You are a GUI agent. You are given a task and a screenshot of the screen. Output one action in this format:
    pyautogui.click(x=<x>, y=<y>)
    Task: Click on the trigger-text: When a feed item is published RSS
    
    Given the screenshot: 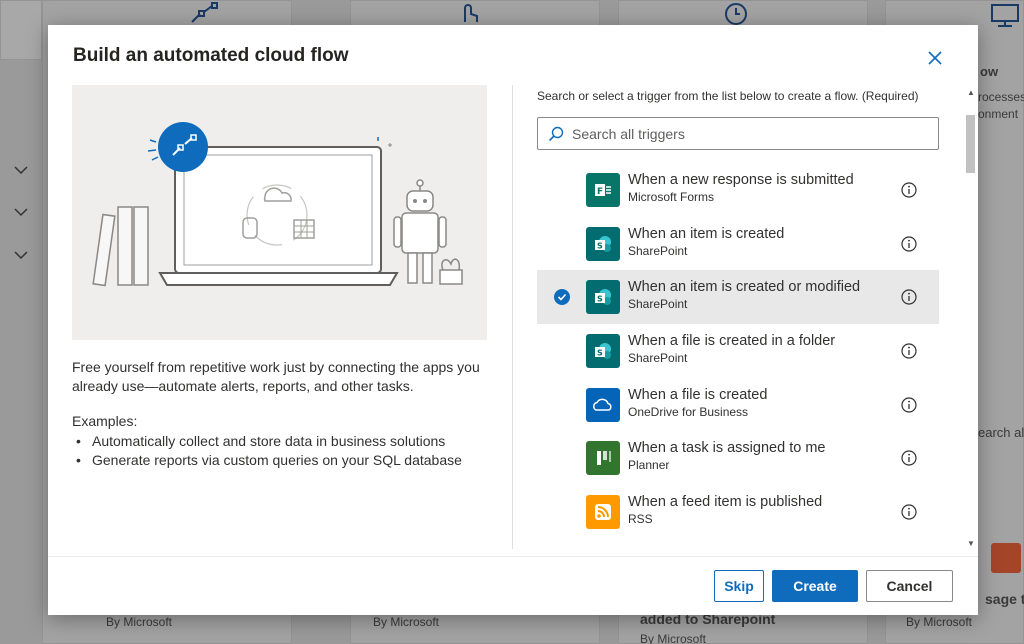 What is the action you would take?
    pyautogui.click(x=725, y=510)
    